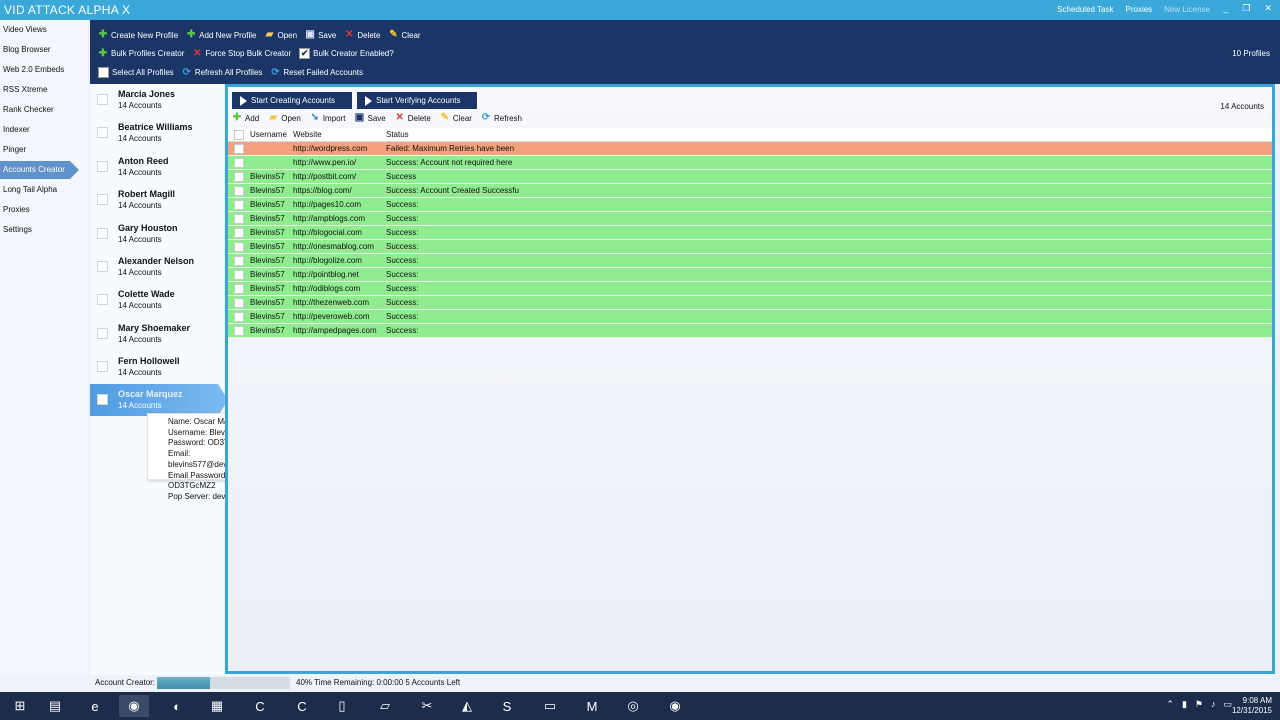 This screenshot has height=720, width=1280. I want to click on tool-icon: ✂, so click(427, 706).